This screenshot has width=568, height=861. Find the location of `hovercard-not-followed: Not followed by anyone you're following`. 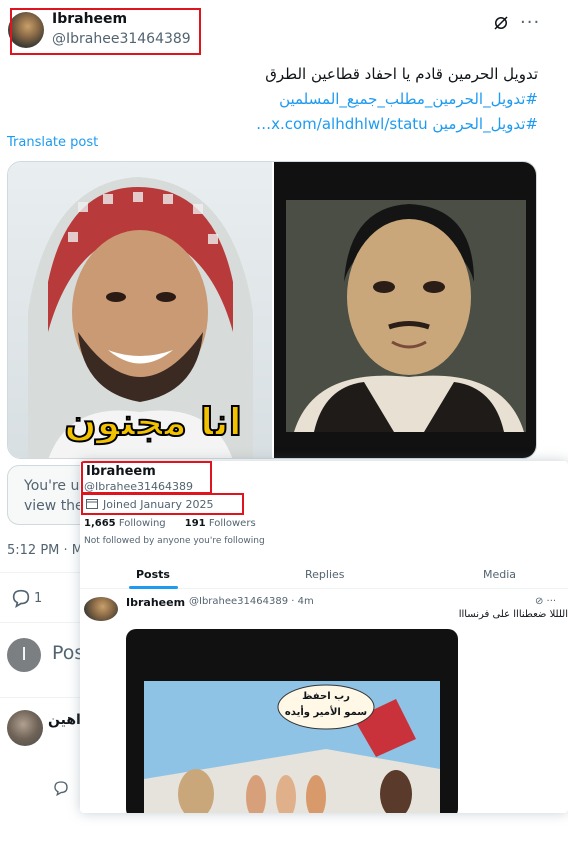

hovercard-not-followed: Not followed by anyone you're following is located at coordinates (174, 541).